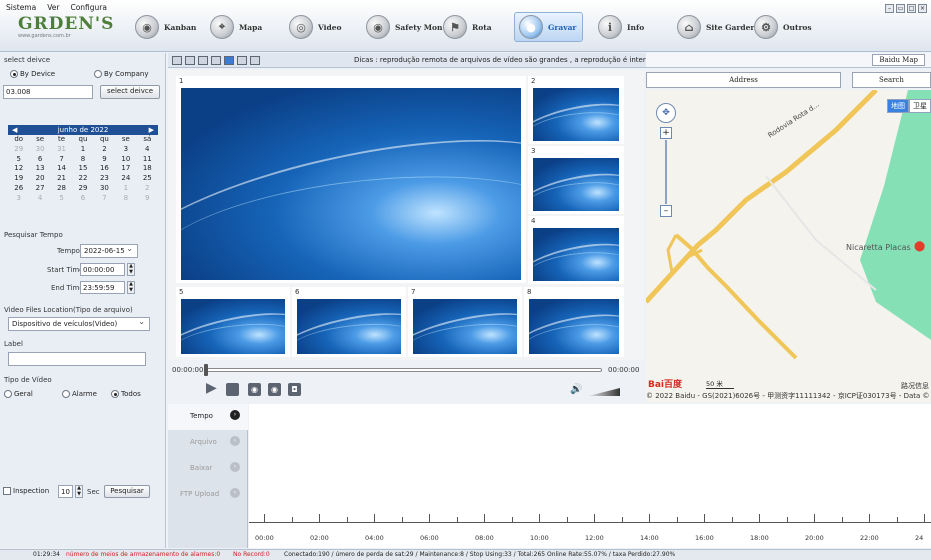 This screenshot has width=931, height=560. What do you see at coordinates (39, 179) in the screenshot?
I see `calendar-day: 20` at bounding box center [39, 179].